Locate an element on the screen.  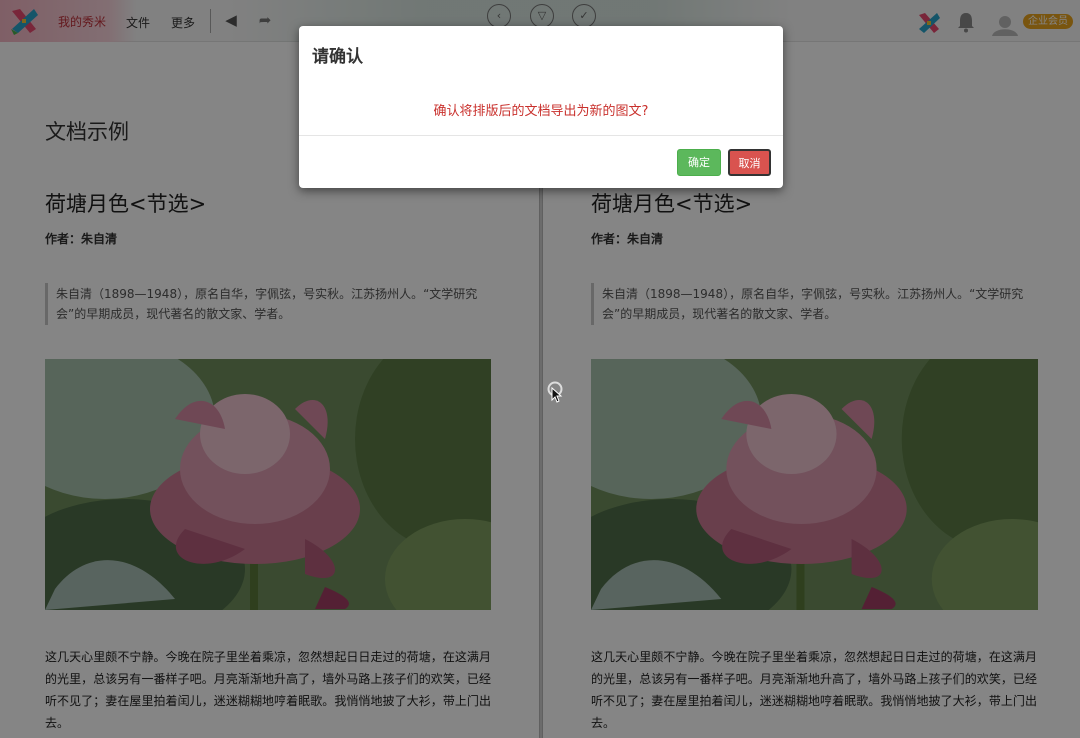
confirm-button: 确定 is located at coordinates (699, 162).